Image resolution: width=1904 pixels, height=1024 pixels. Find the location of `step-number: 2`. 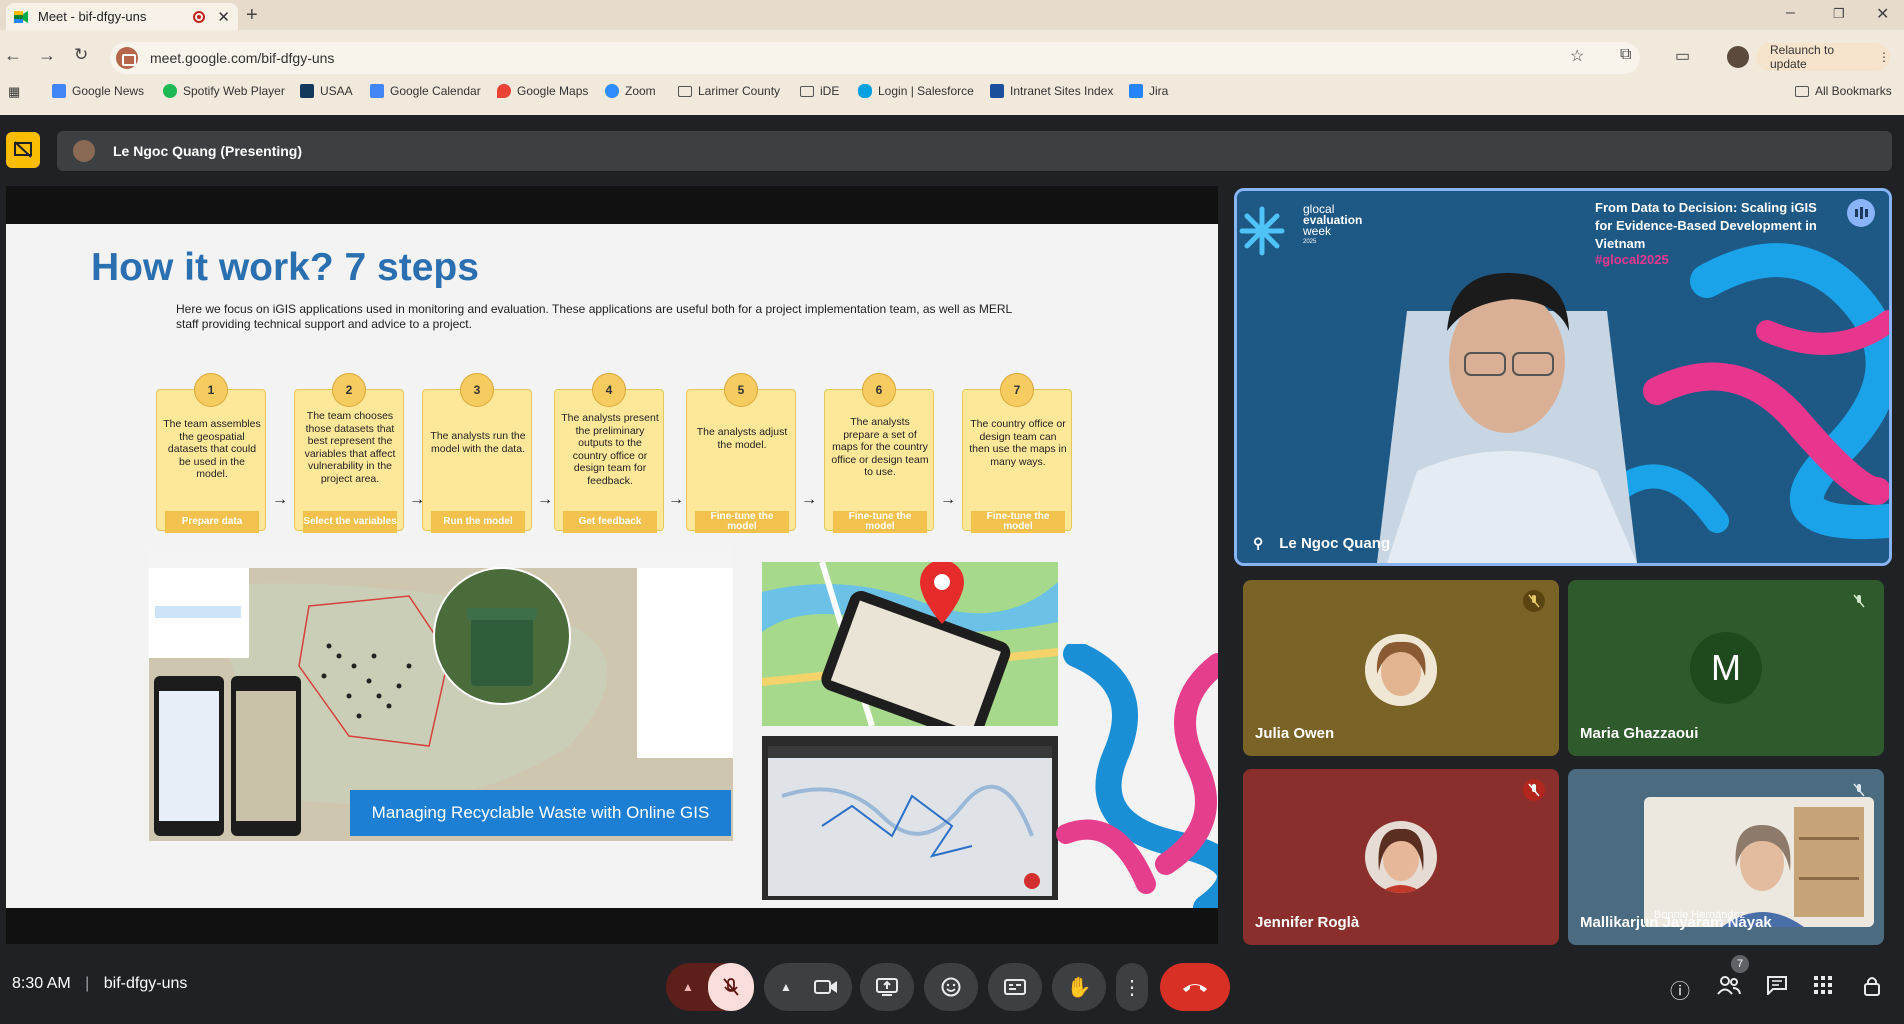

step-number: 2 is located at coordinates (349, 390).